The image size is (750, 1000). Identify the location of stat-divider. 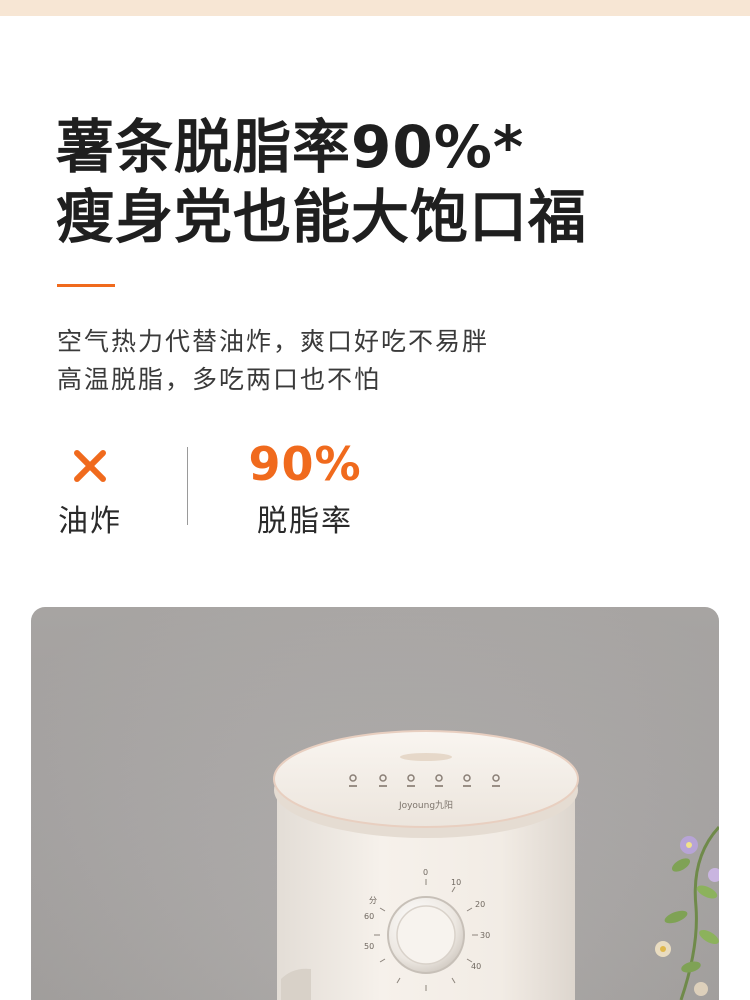
(187, 486).